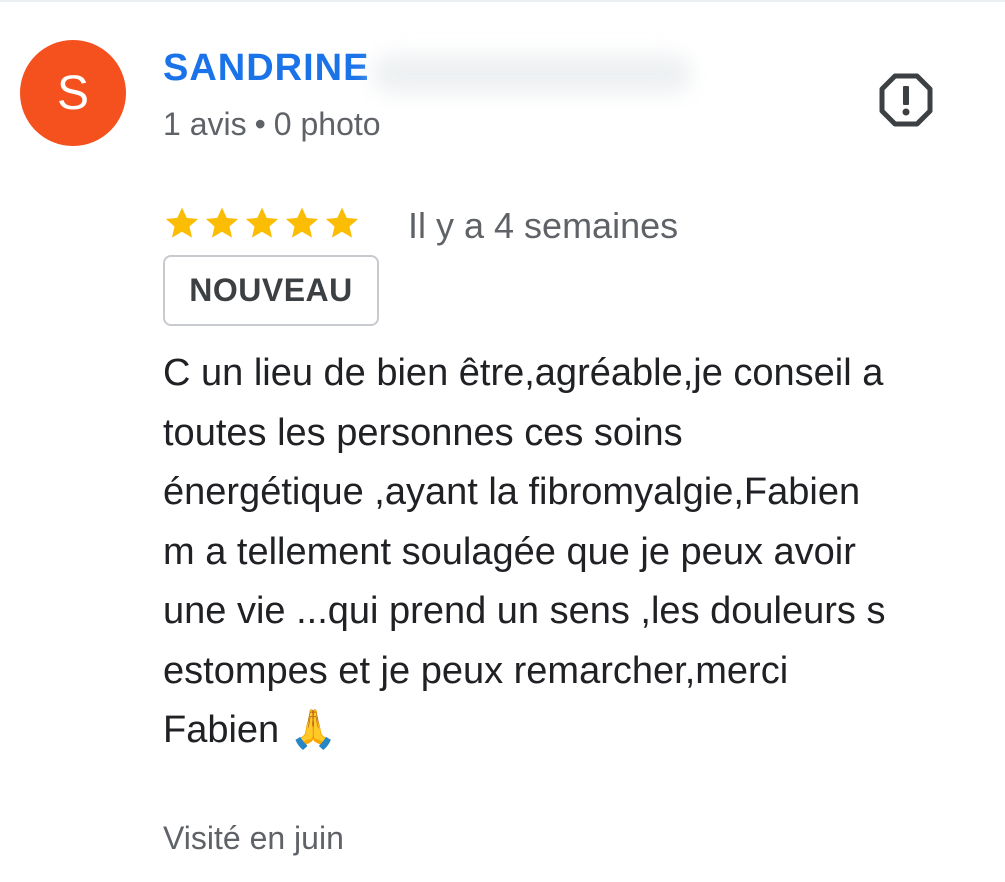 This screenshot has width=1005, height=882. I want to click on report-icon, so click(906, 100).